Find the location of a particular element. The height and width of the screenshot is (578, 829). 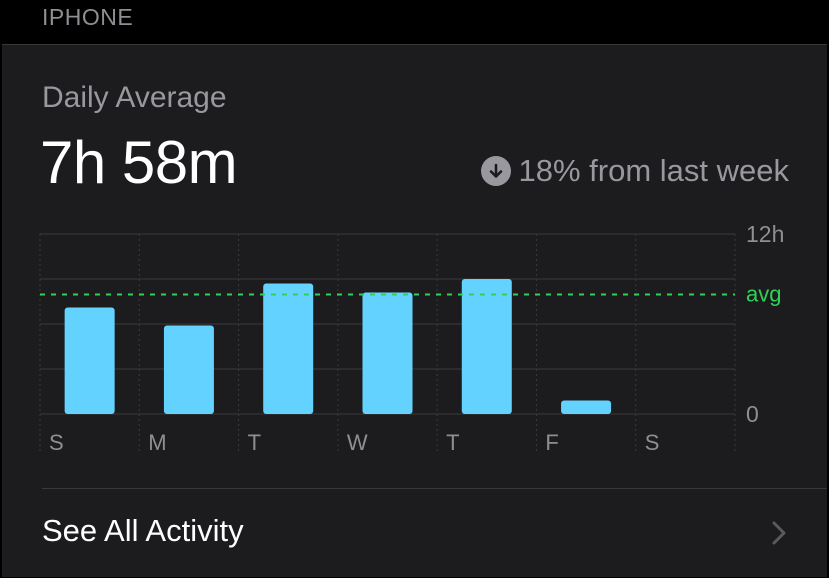

day-label: W is located at coordinates (357, 442).